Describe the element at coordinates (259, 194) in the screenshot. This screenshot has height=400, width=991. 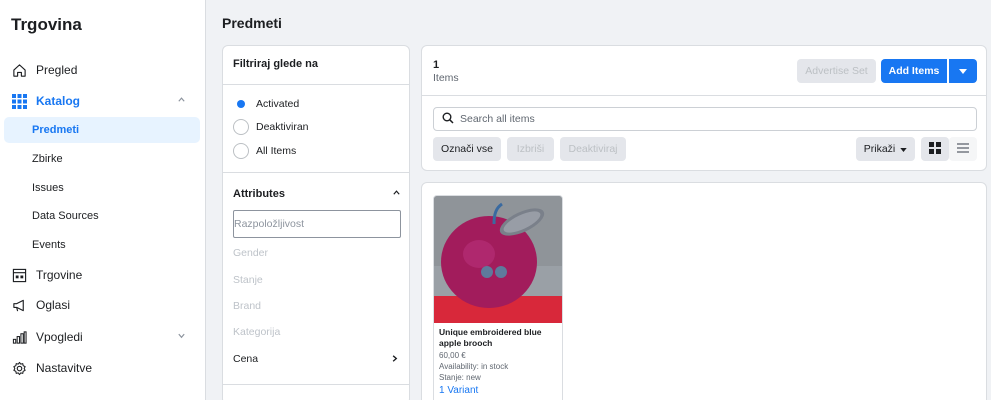
I see `attributes-title: Attributes` at that location.